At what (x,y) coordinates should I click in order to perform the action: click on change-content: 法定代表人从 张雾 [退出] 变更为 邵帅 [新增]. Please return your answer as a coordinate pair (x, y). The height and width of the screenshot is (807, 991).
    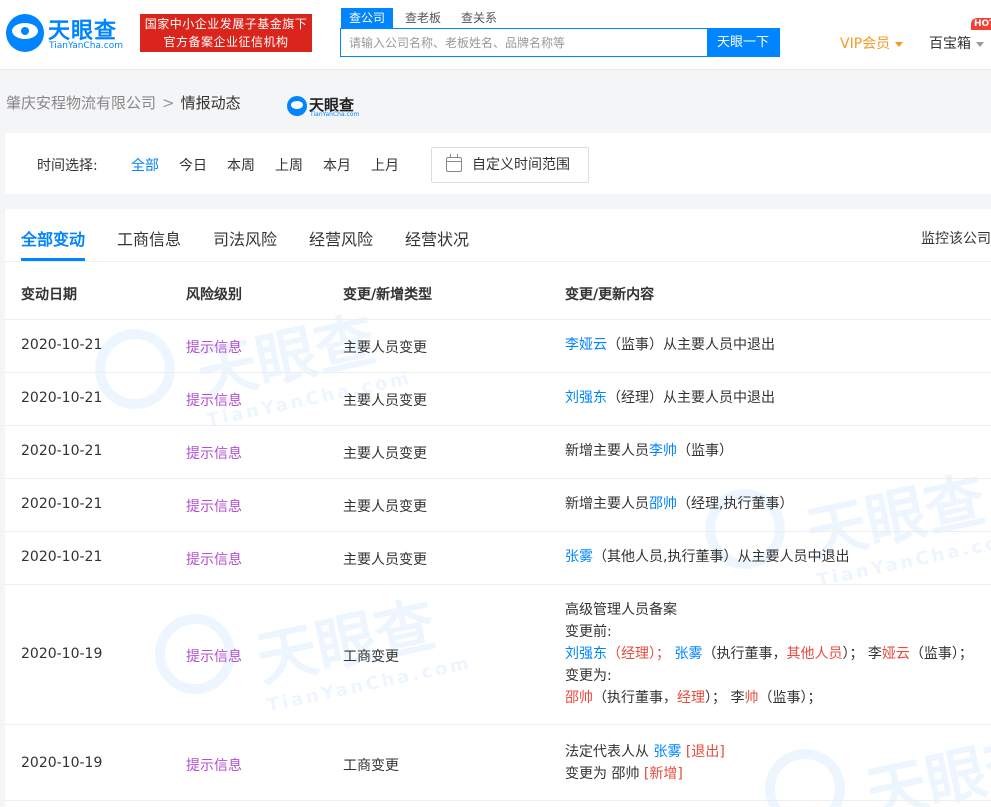
    Looking at the image, I should click on (645, 763).